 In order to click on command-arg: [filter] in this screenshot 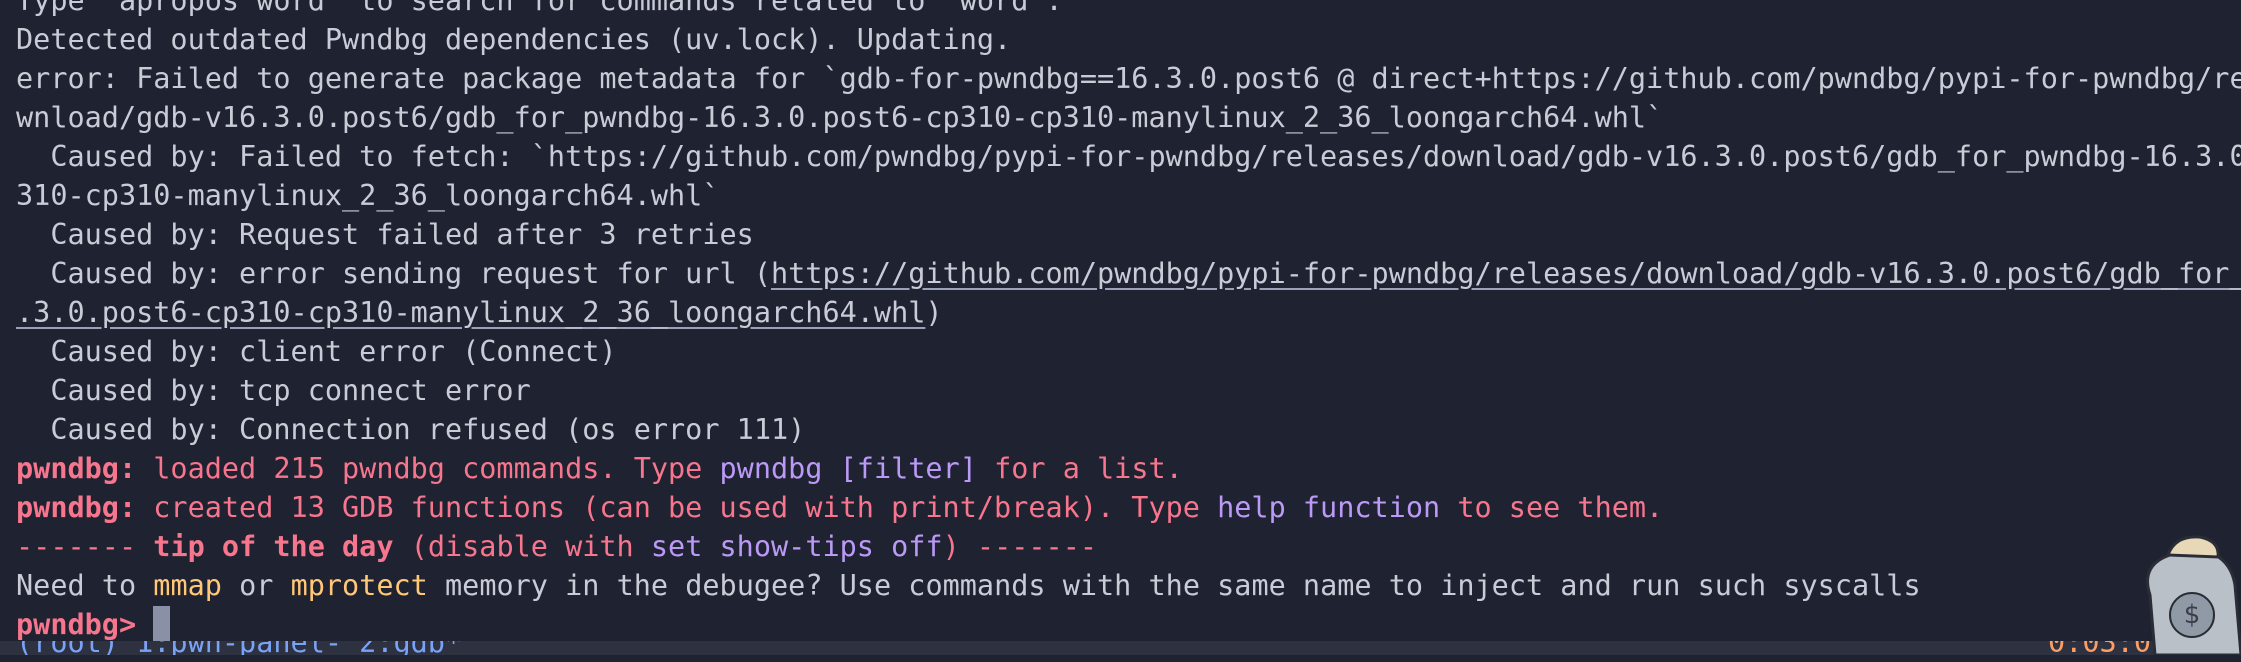, I will do `click(908, 468)`.